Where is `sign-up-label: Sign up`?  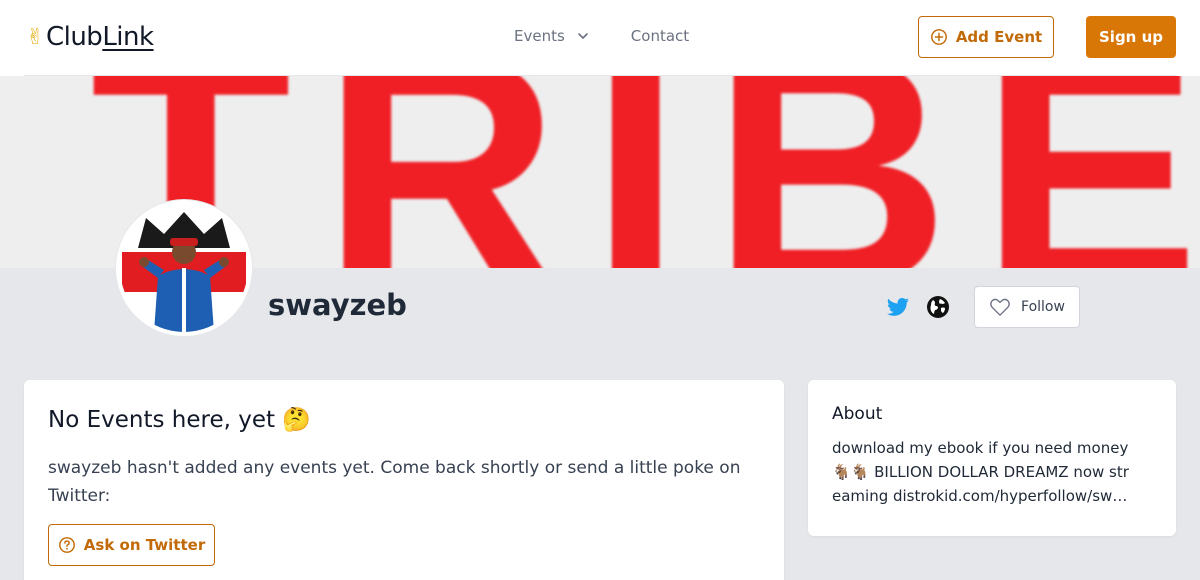
sign-up-label: Sign up is located at coordinates (1131, 37).